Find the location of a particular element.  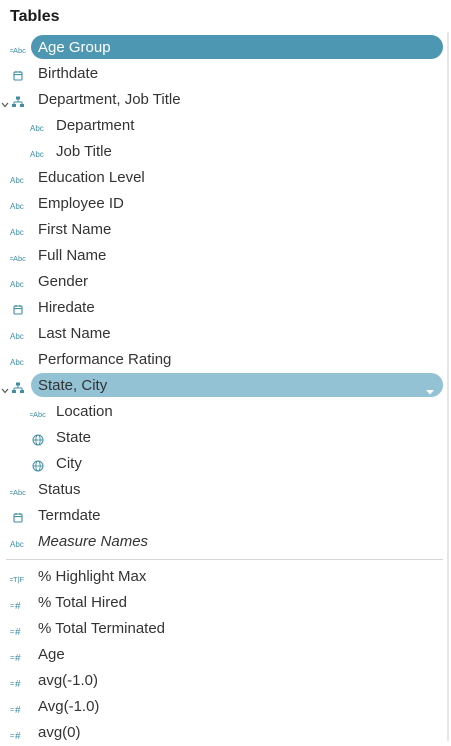

measure-field-avg-1-0: = # Avg(-1.0) is located at coordinates (223, 707).